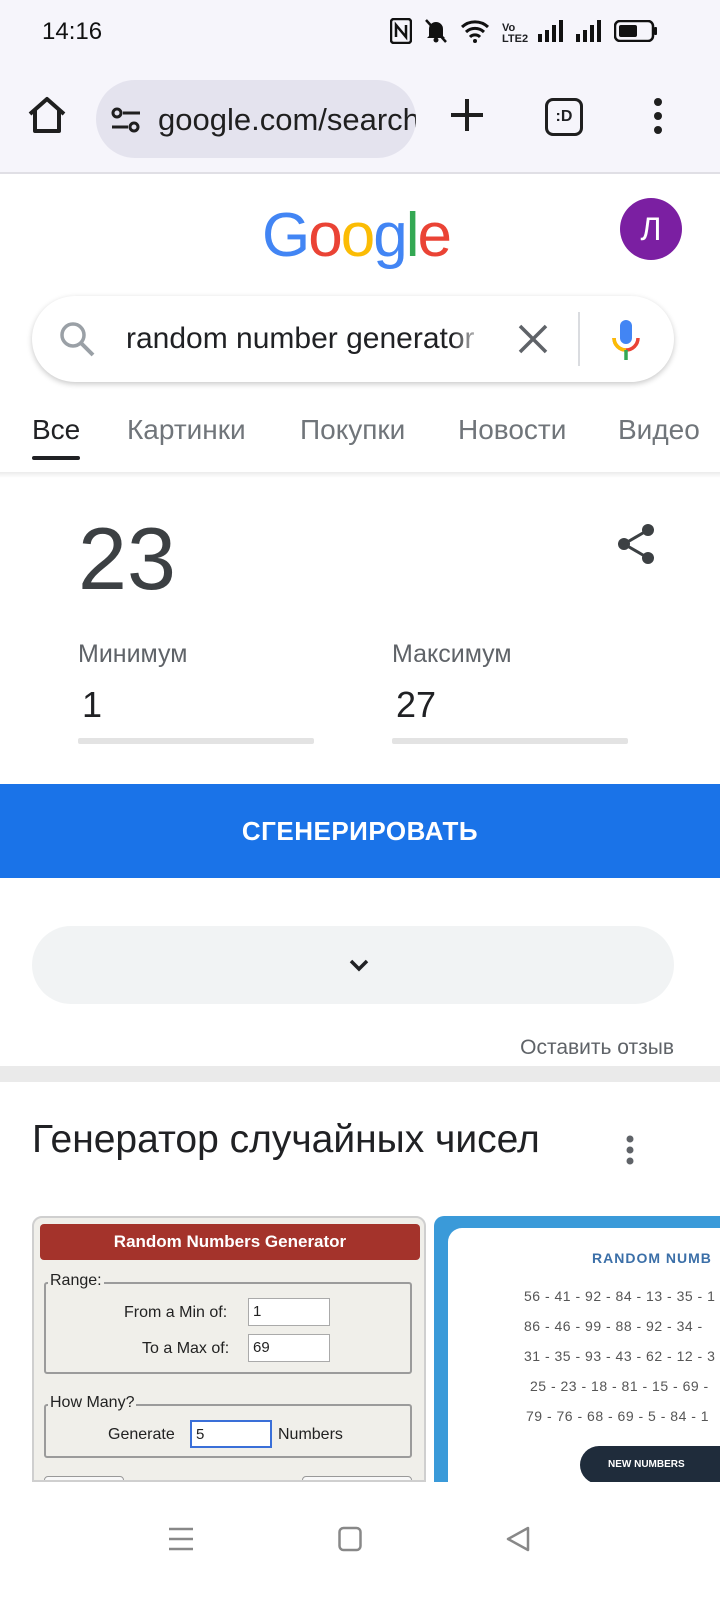 The height and width of the screenshot is (1600, 720). What do you see at coordinates (230, 1242) in the screenshot?
I see `image1-header: Random Numbers Generator` at bounding box center [230, 1242].